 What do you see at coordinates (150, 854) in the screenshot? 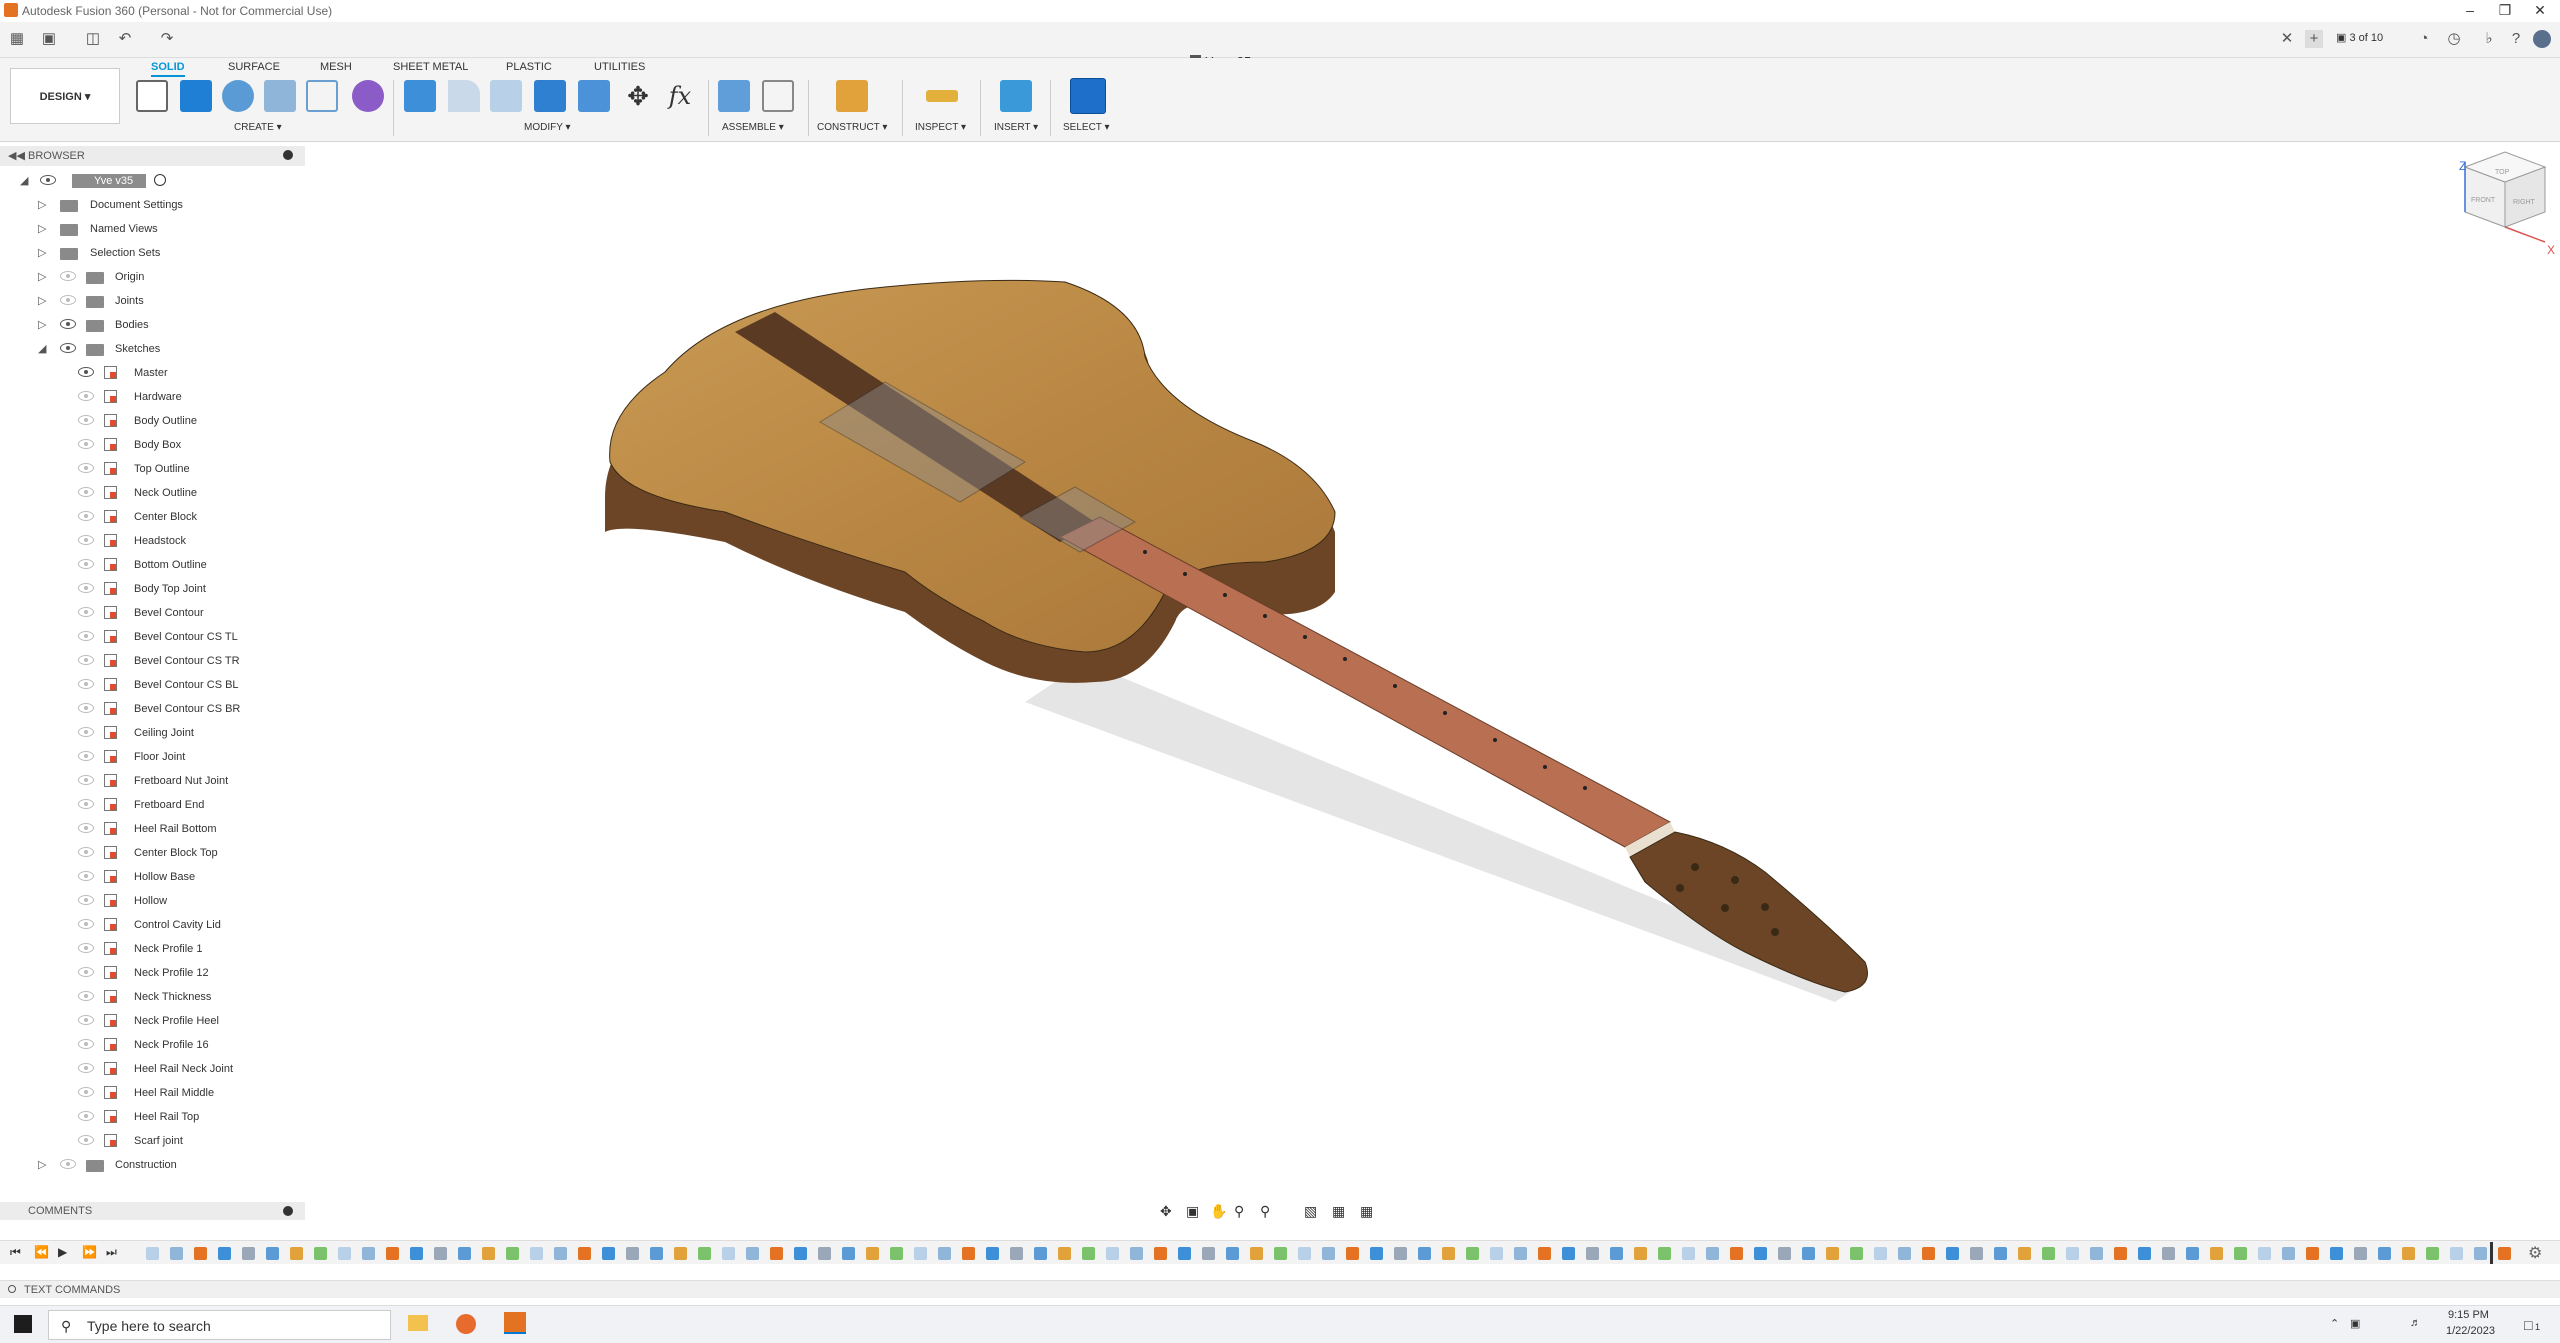
I see `sketch-item: Center Block Top` at bounding box center [150, 854].